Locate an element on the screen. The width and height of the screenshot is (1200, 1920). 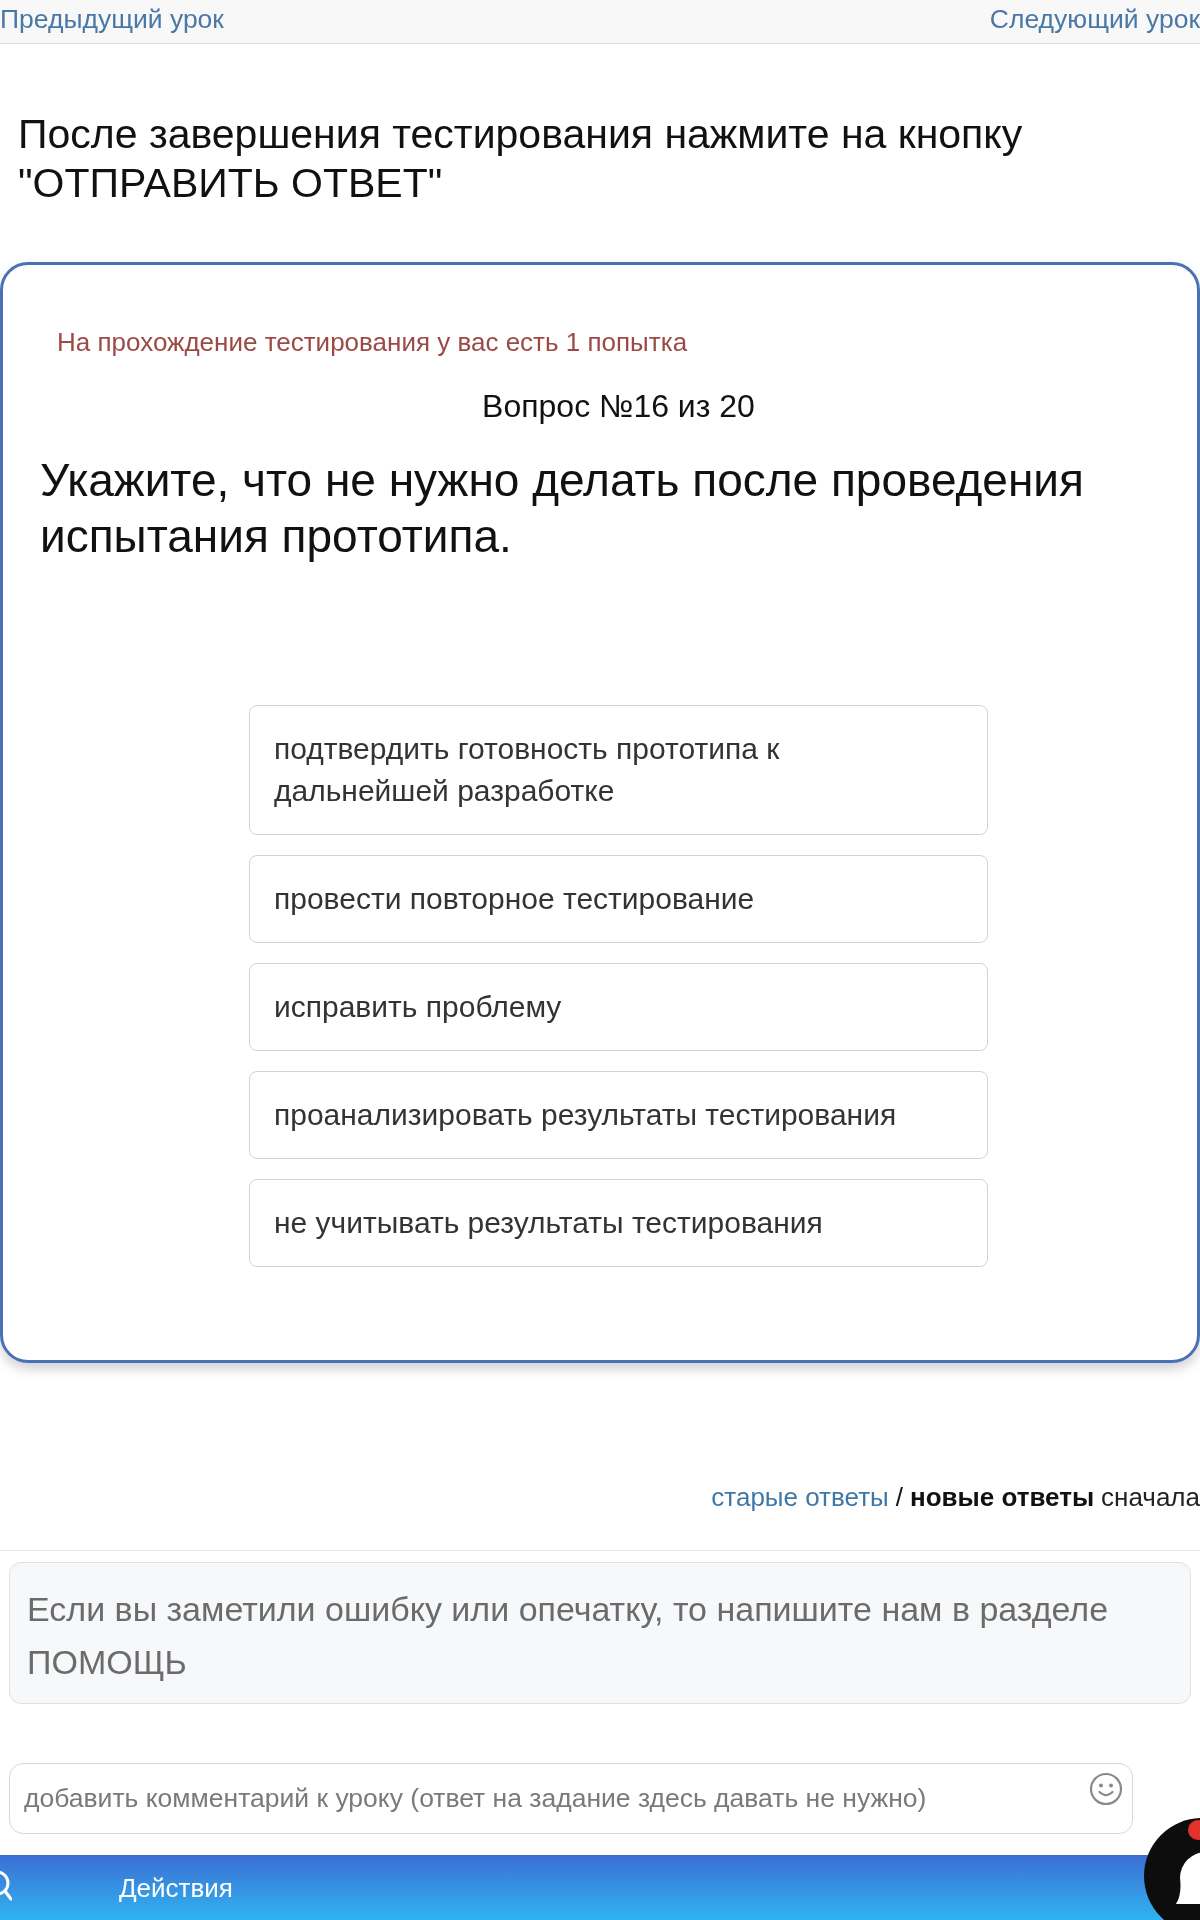
previous-lesson-link: Предыдущий урок is located at coordinates (112, 19).